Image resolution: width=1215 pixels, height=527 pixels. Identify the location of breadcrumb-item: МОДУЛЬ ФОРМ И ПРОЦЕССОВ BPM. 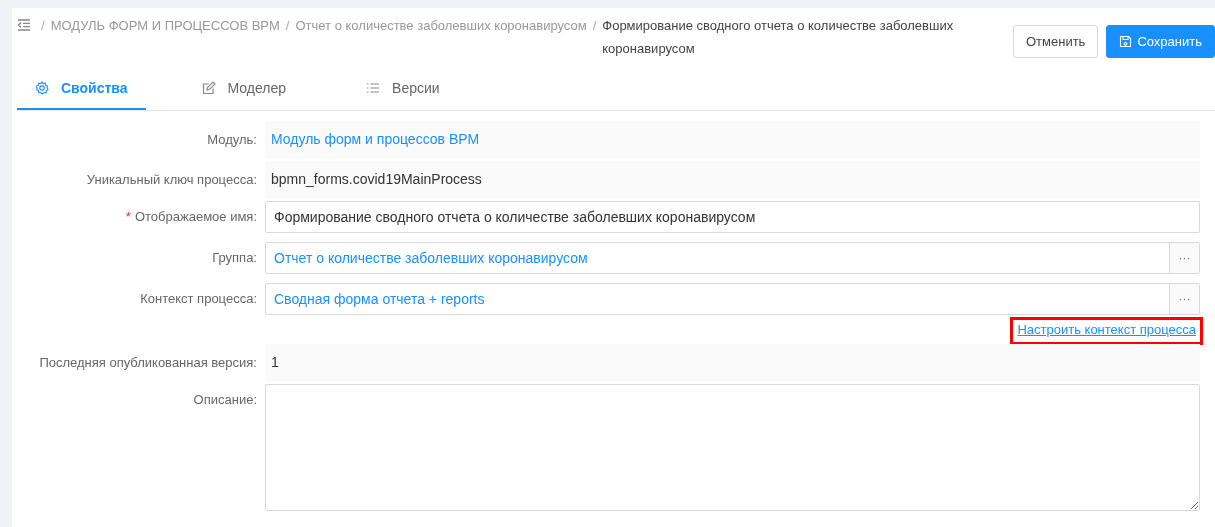
(165, 25).